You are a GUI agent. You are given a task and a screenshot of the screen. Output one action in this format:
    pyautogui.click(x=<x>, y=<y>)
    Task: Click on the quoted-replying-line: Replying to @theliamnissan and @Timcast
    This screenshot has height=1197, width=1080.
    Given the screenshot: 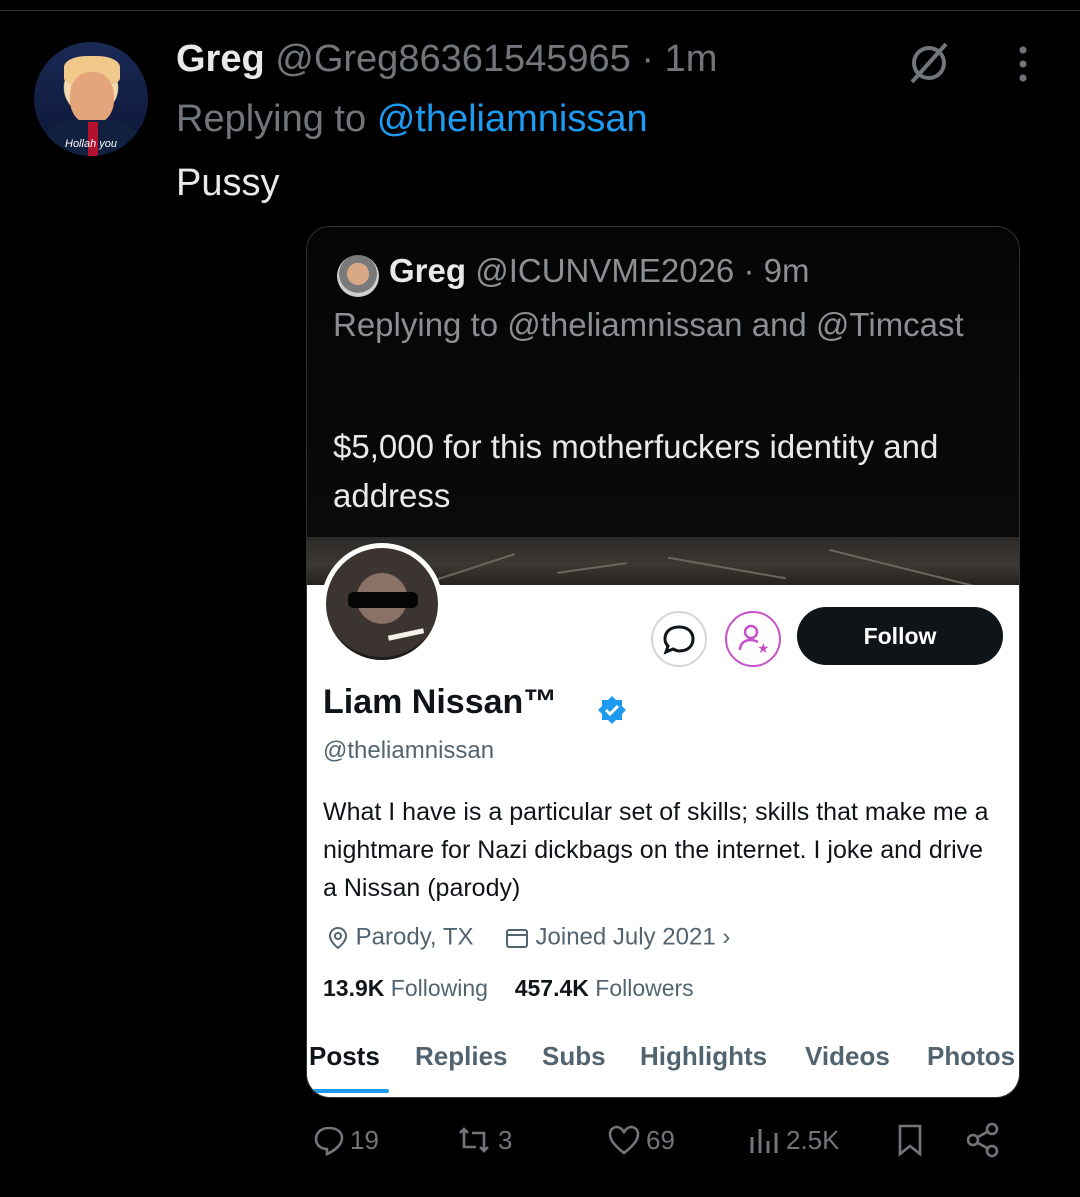 What is the action you would take?
    pyautogui.click(x=648, y=324)
    